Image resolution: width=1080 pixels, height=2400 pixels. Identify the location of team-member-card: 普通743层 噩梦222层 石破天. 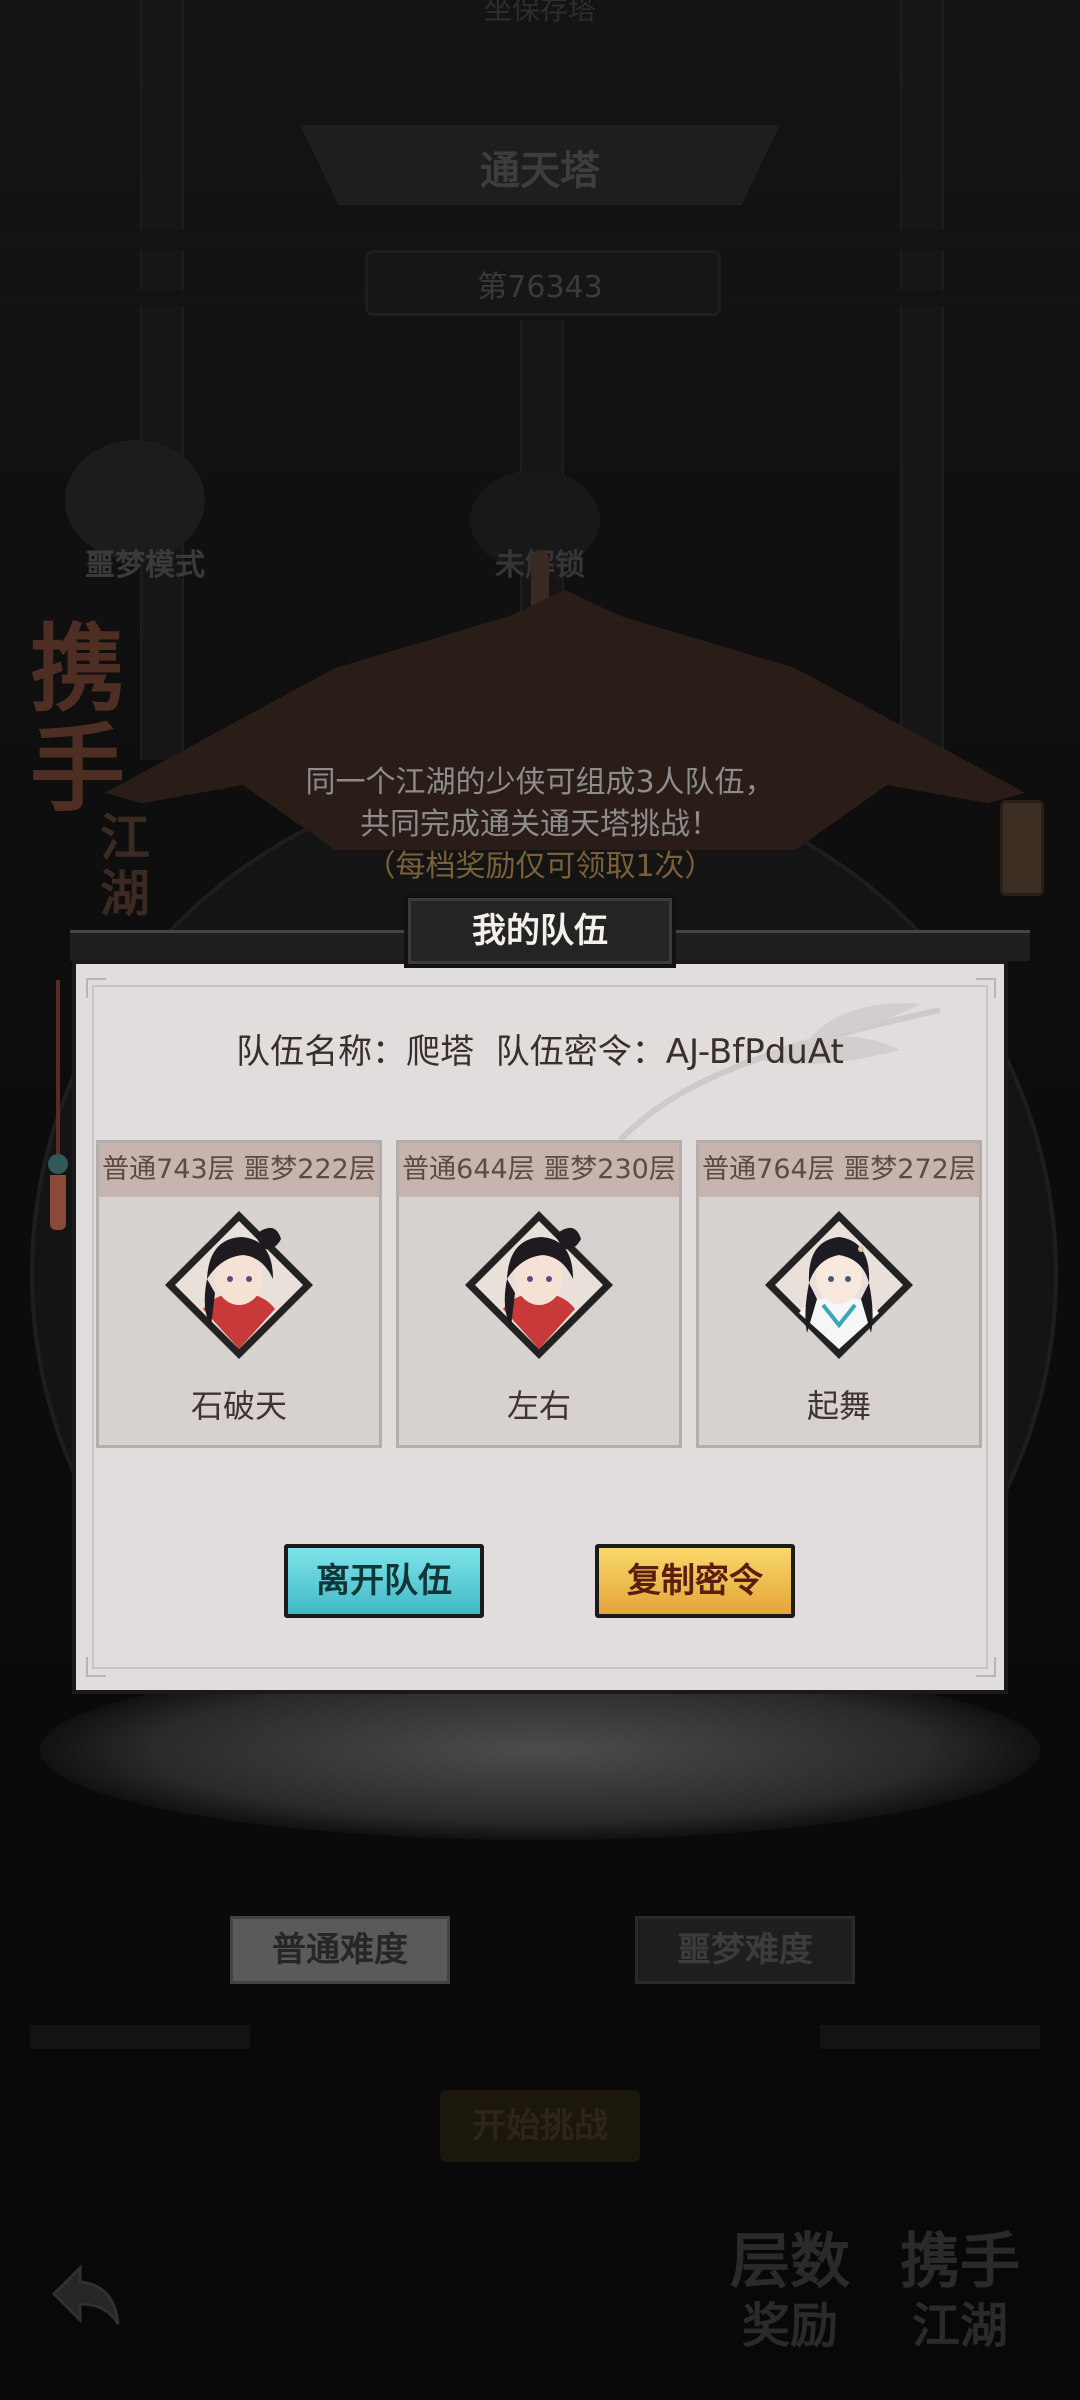
(239, 1294).